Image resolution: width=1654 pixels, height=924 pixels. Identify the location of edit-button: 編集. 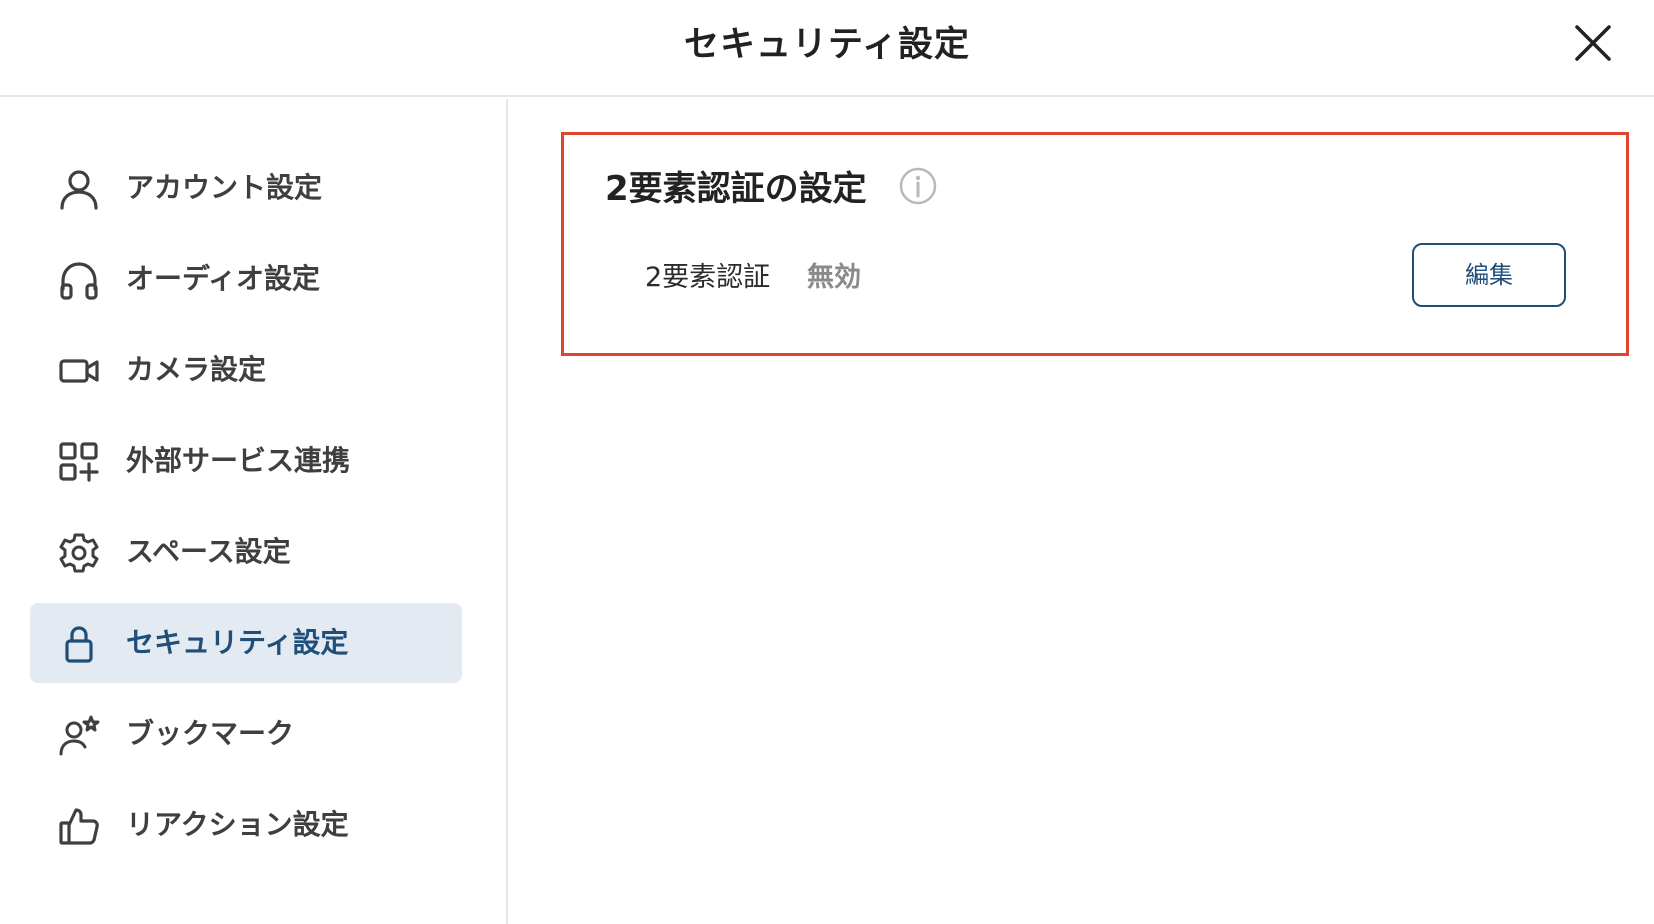
(1489, 275).